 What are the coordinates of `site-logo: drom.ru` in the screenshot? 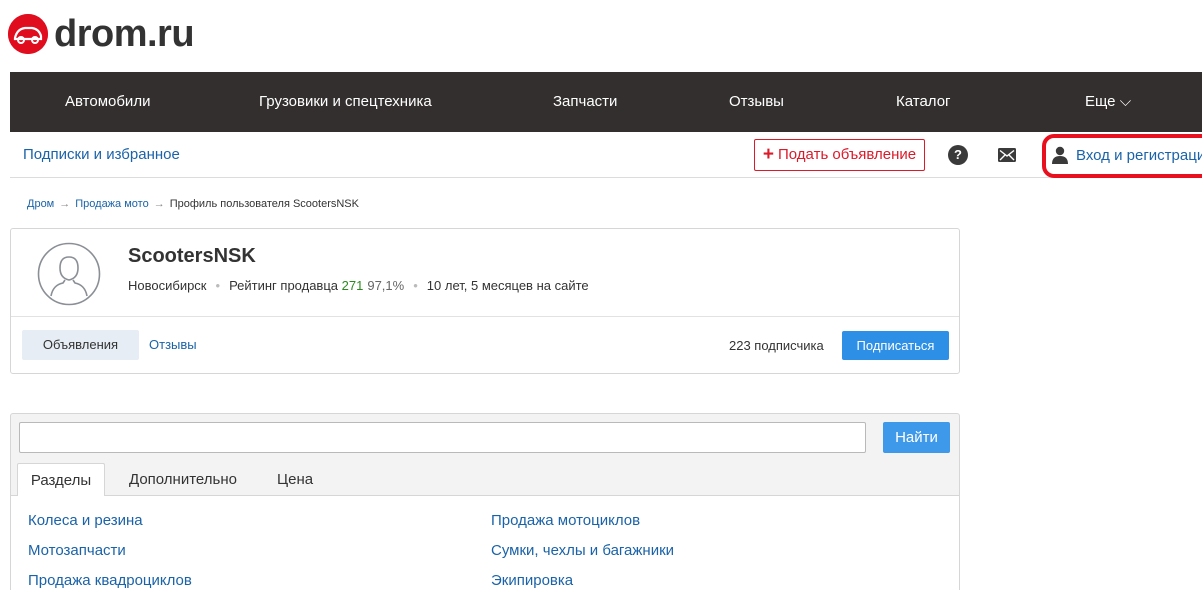 It's located at (101, 34).